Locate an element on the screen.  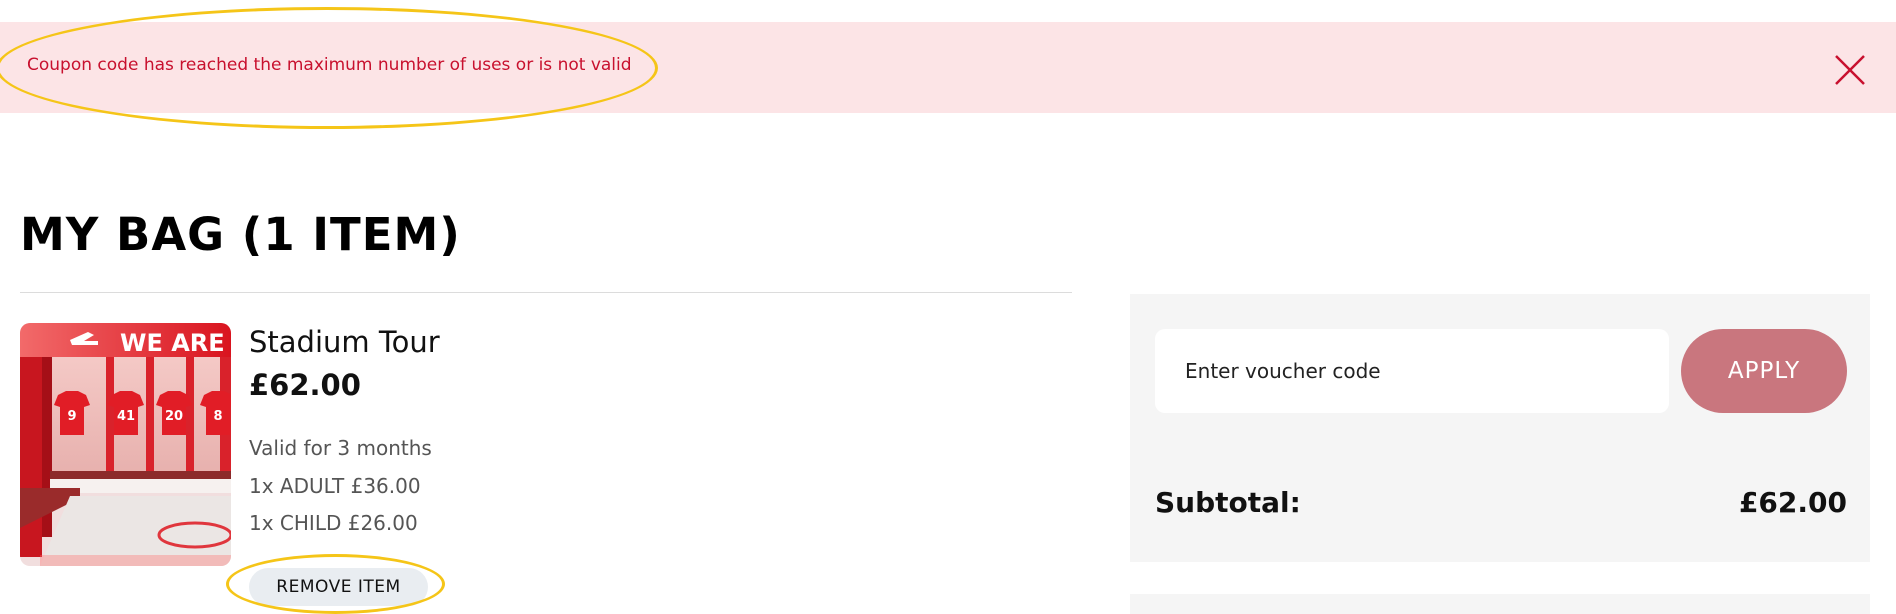
subtotal-value: £62.00 is located at coordinates (1792, 502).